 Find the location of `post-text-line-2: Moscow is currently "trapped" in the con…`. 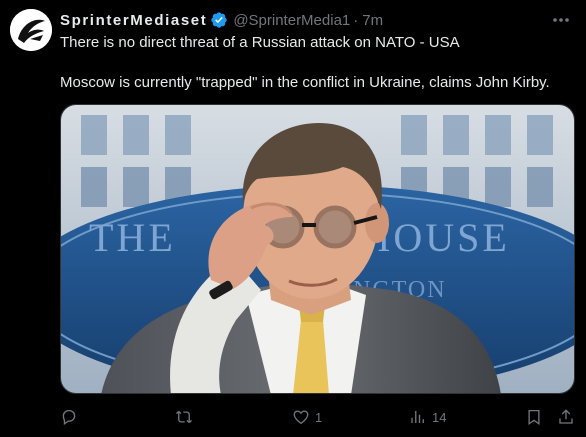

post-text-line-2: Moscow is currently "trapped" in the con… is located at coordinates (305, 82).